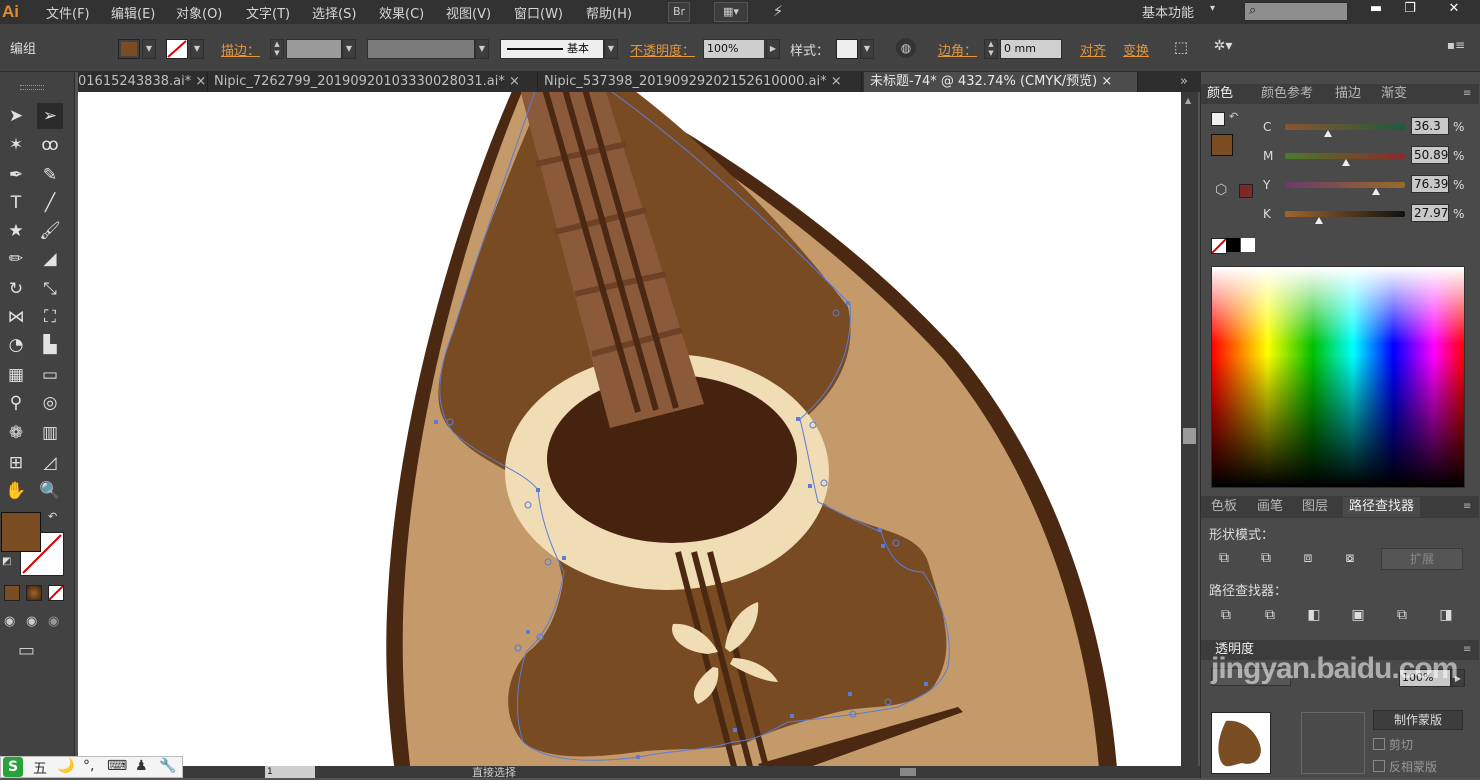  What do you see at coordinates (1031, 49) in the screenshot?
I see `corner-radius-field: 0 mm` at bounding box center [1031, 49].